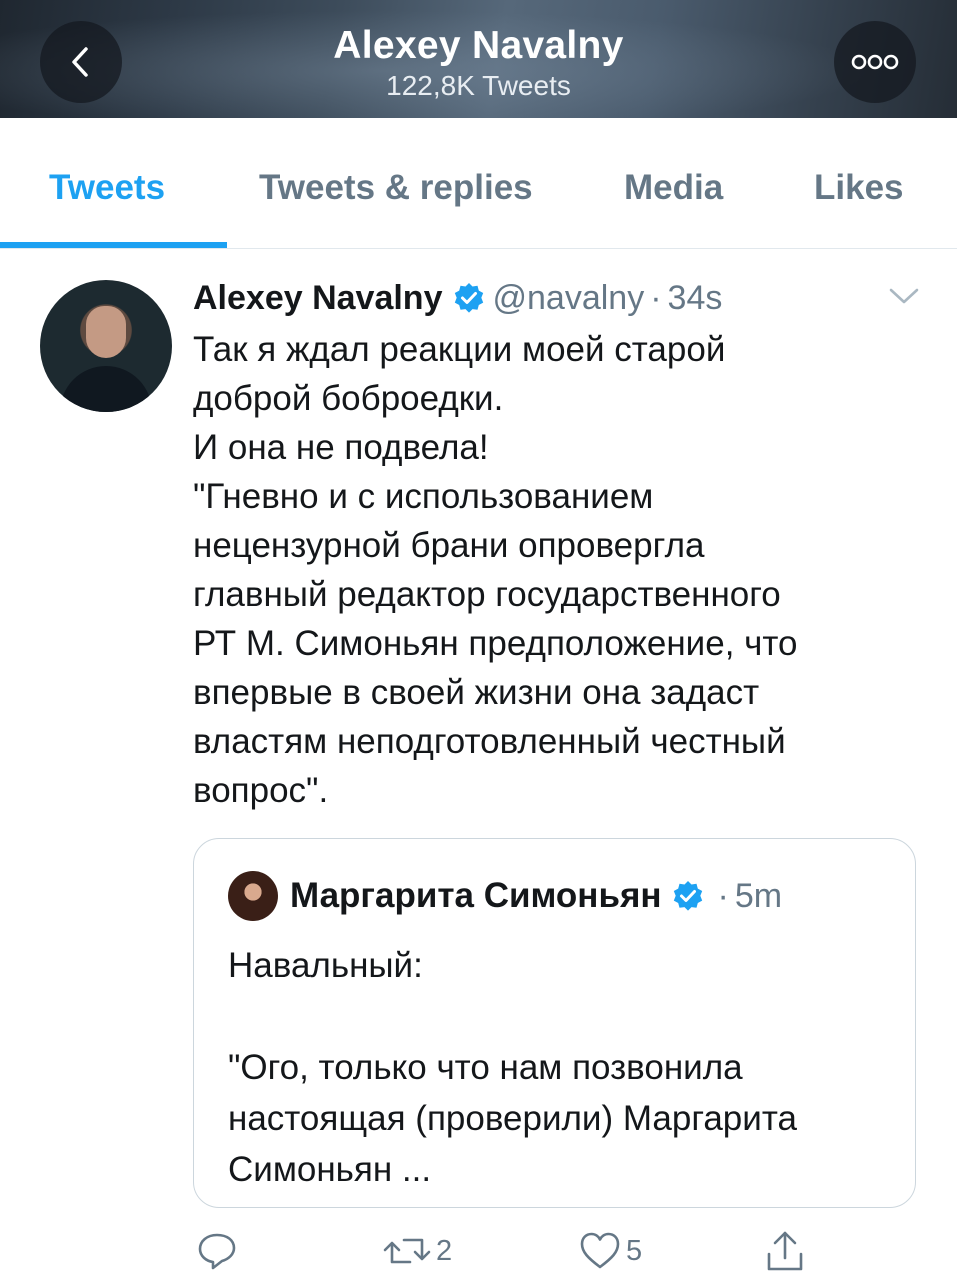  I want to click on like-button: 5, so click(610, 1251).